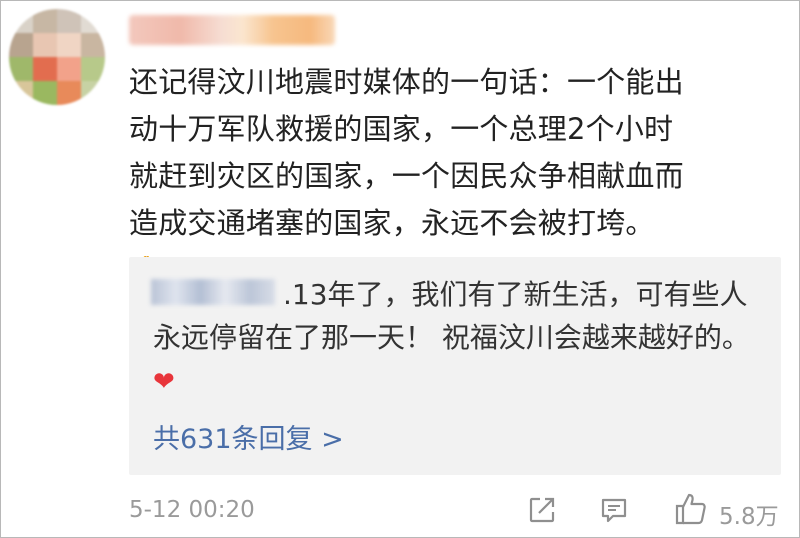  Describe the element at coordinates (451, 316) in the screenshot. I see `reply-body: .13年了，我们有了新生活，可有些人永远停留在了那一天！ 祝福汶川会越来越好的。` at that location.